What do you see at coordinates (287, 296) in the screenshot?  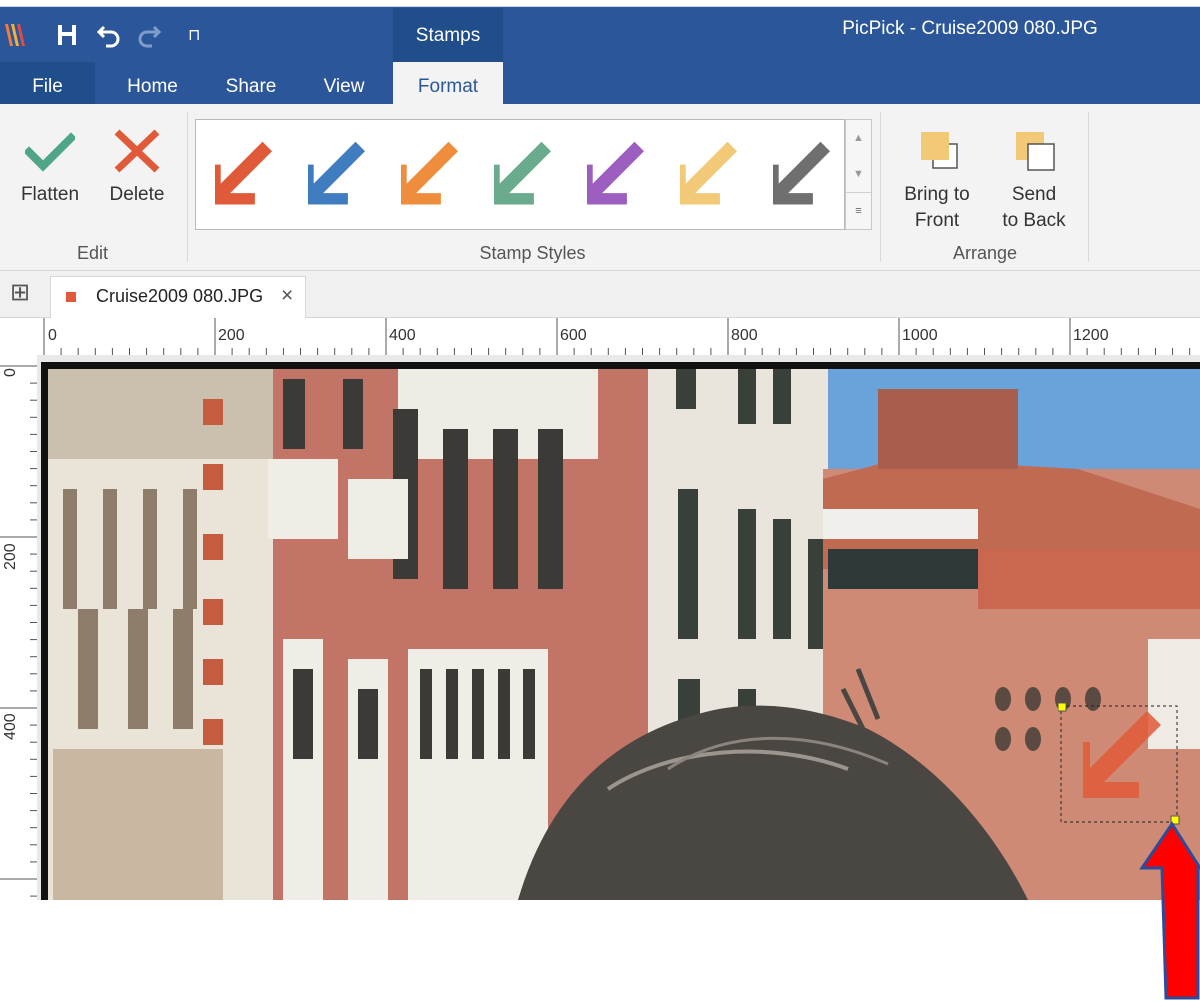 I see `close-tab-icon: ×` at bounding box center [287, 296].